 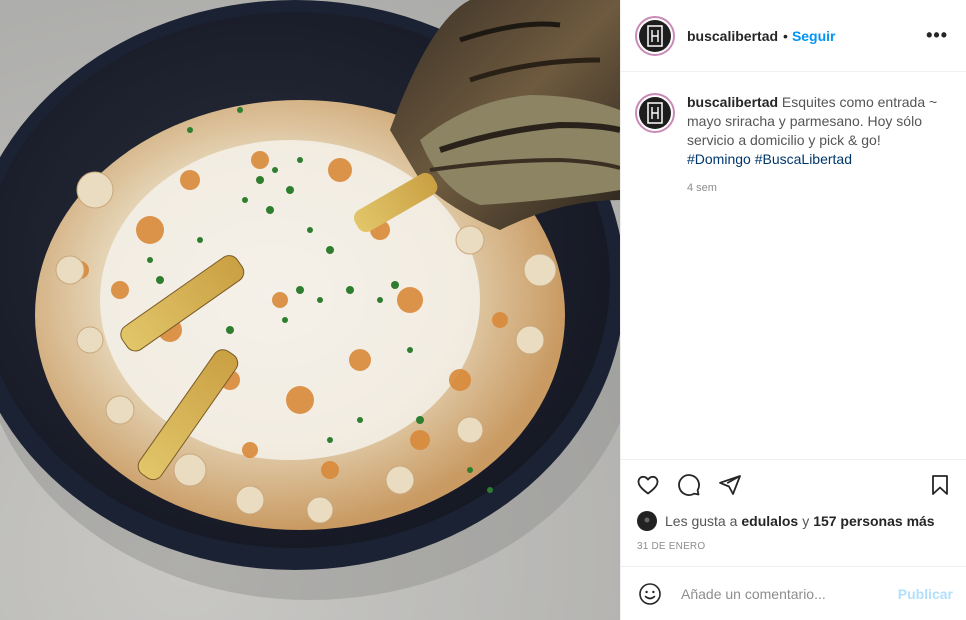 I want to click on likes-count: 157 personas más, so click(x=873, y=521).